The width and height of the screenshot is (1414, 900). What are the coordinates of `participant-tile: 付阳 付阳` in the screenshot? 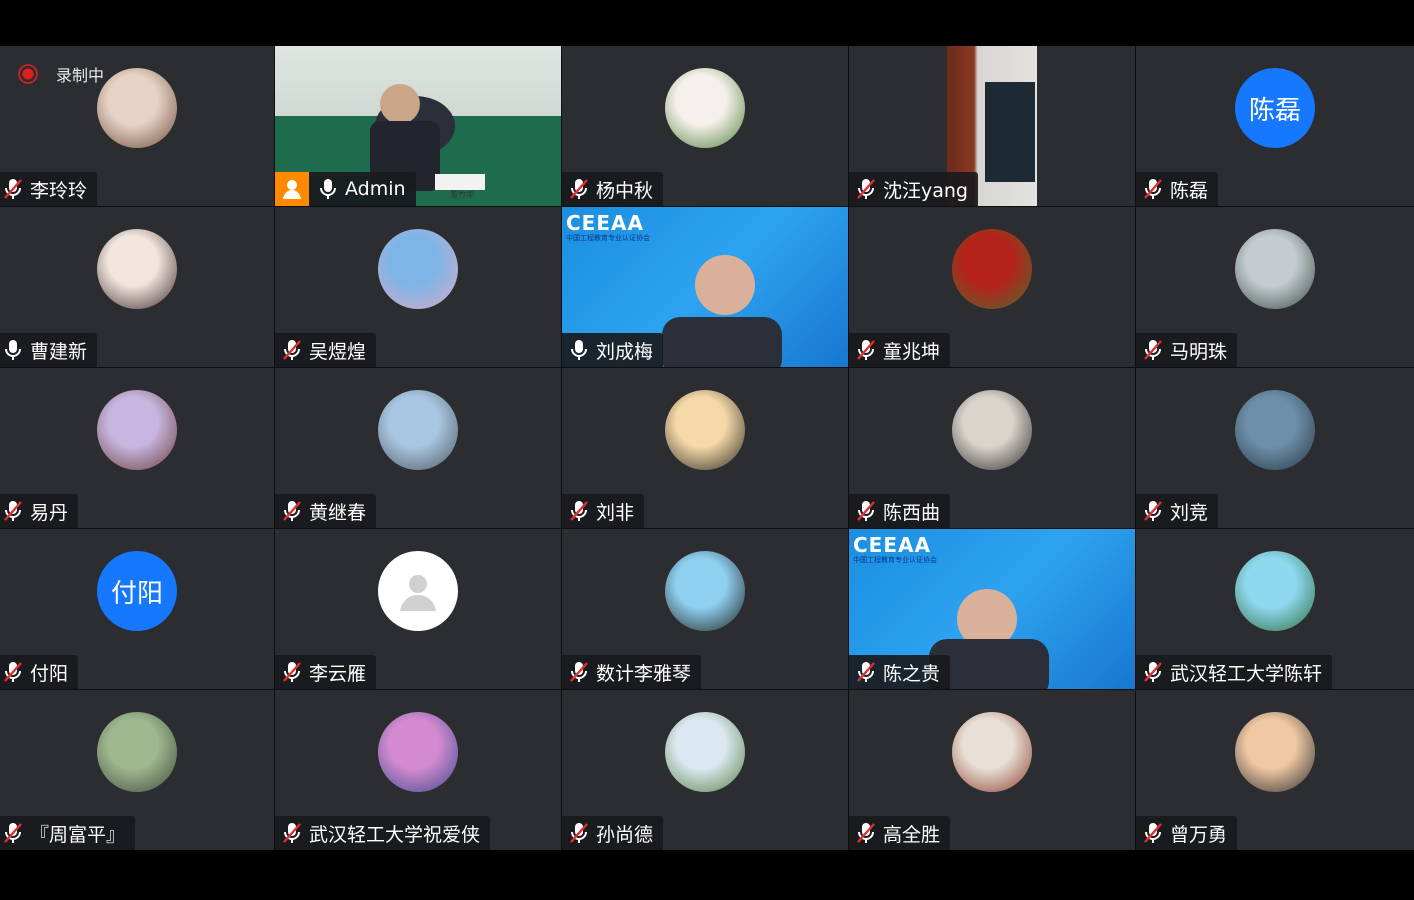 It's located at (137, 609).